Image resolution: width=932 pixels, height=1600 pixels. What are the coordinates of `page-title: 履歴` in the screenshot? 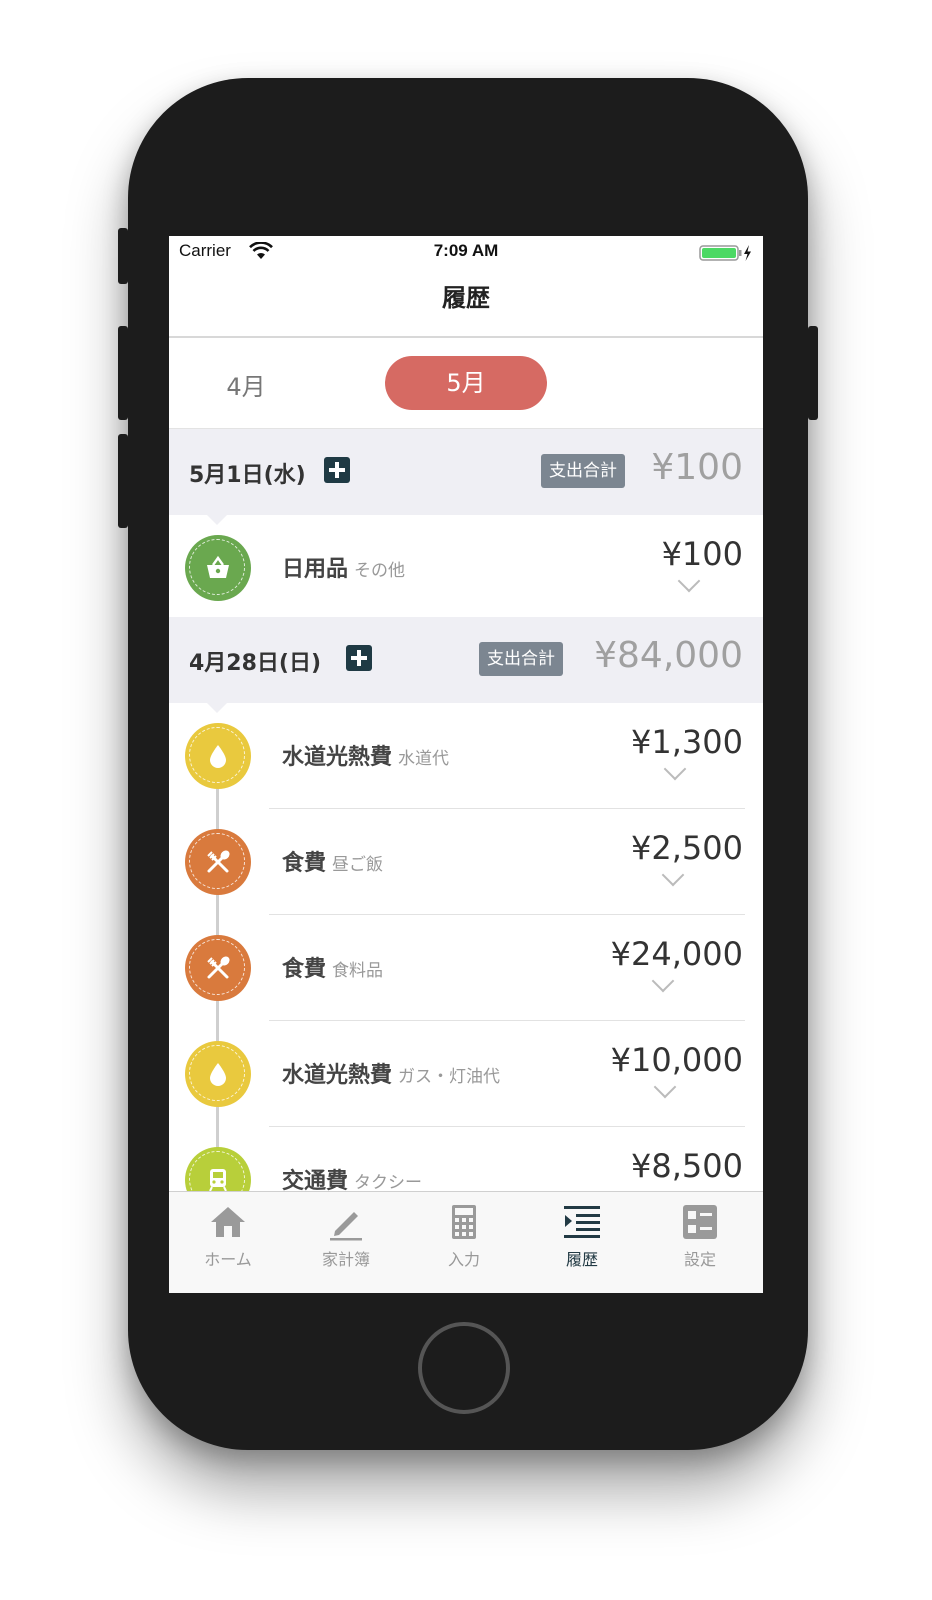 It's located at (466, 298).